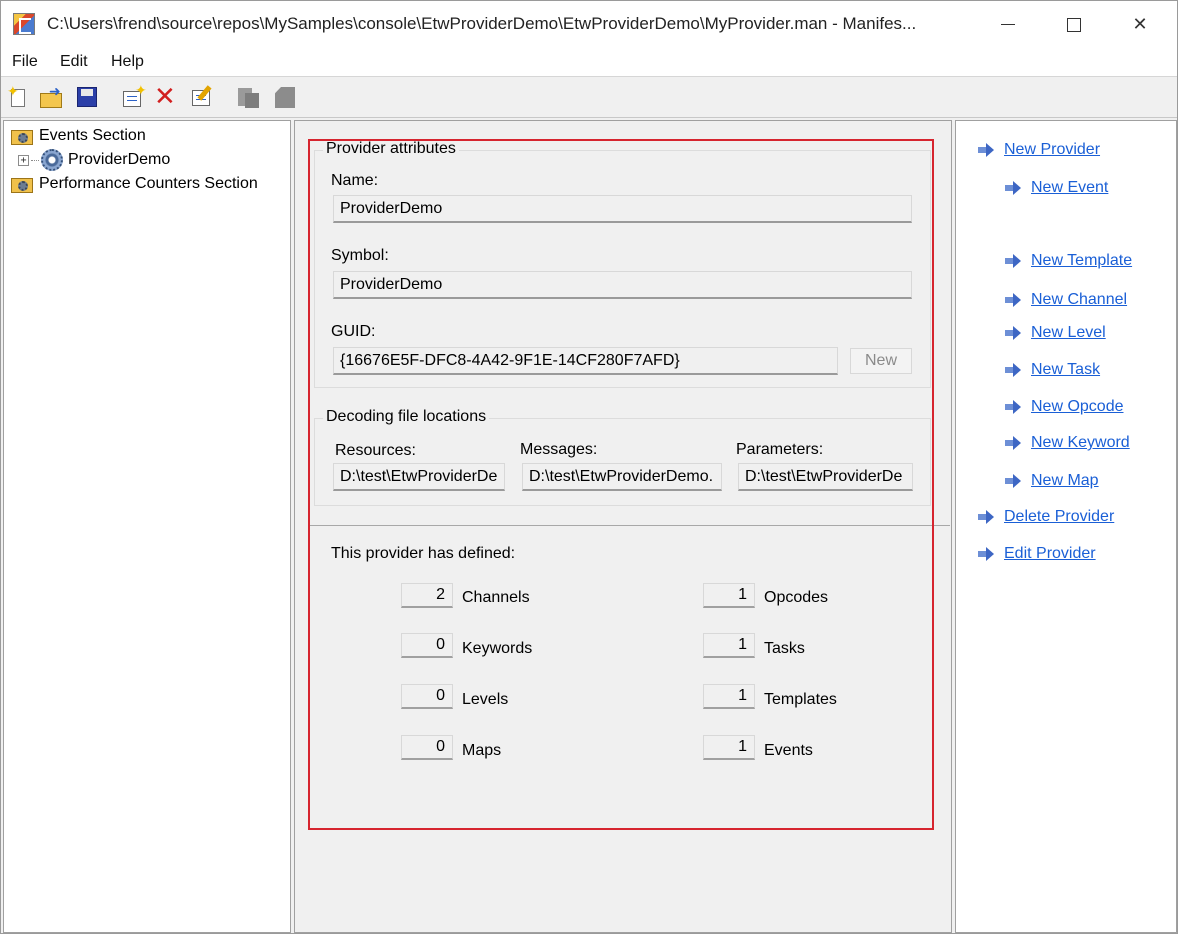 Image resolution: width=1178 pixels, height=934 pixels. What do you see at coordinates (1080, 443) in the screenshot?
I see `action-link: New Keyword` at bounding box center [1080, 443].